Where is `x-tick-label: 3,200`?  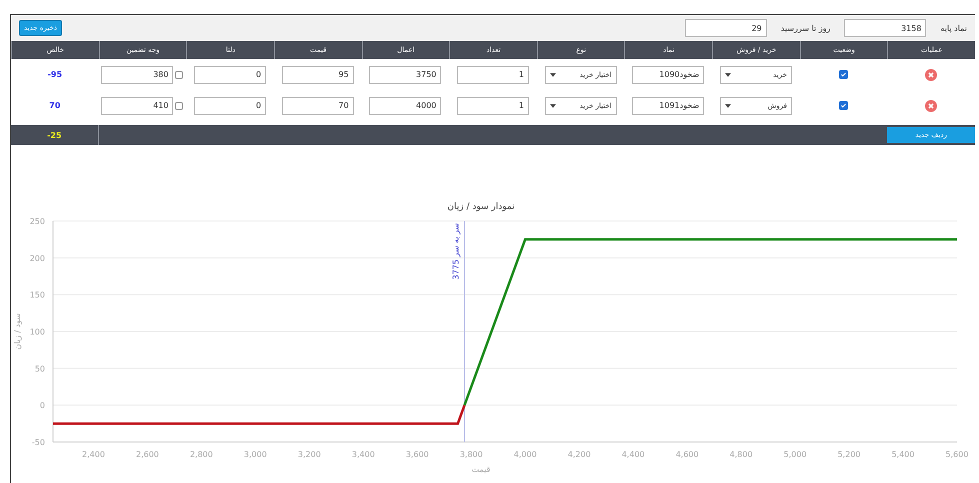
x-tick-label: 3,200 is located at coordinates (309, 454).